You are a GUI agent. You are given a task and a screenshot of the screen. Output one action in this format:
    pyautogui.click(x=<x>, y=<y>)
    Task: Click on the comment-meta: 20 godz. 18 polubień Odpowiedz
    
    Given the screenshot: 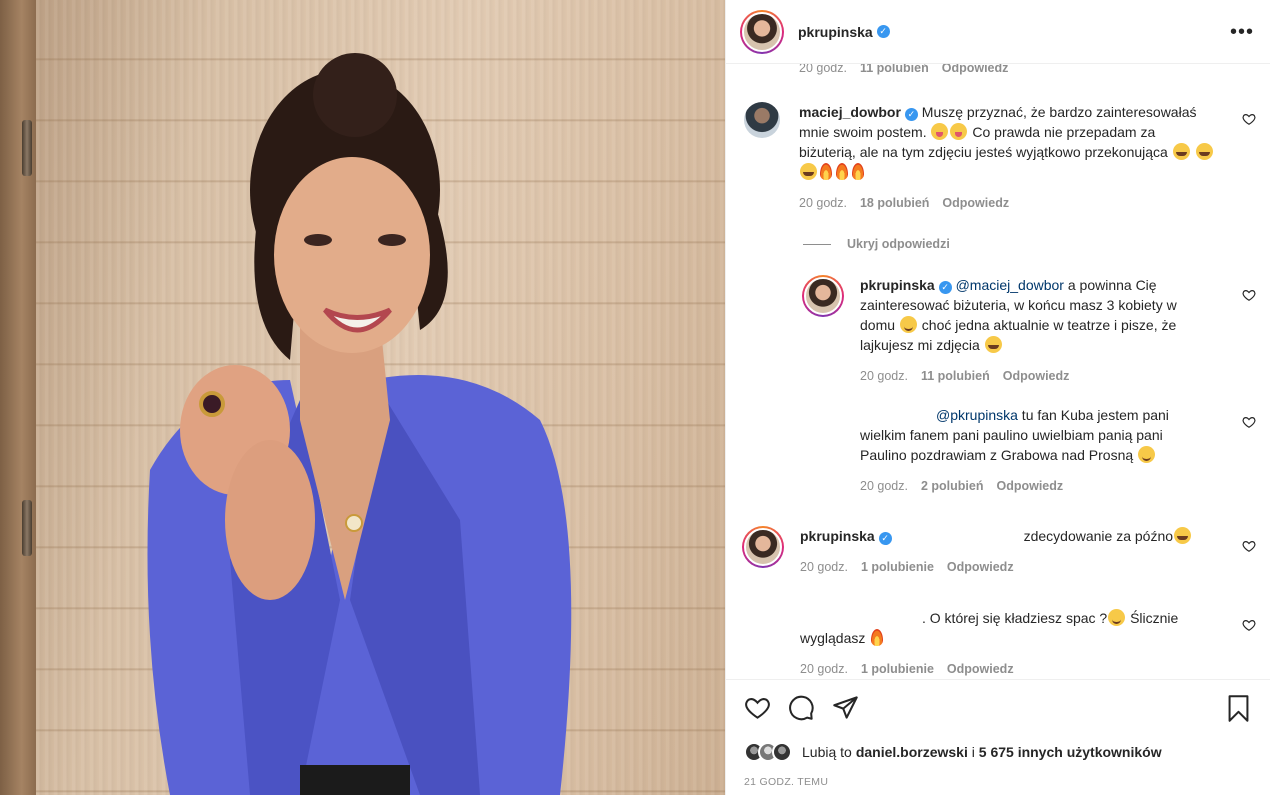 What is the action you would take?
    pyautogui.click(x=904, y=203)
    